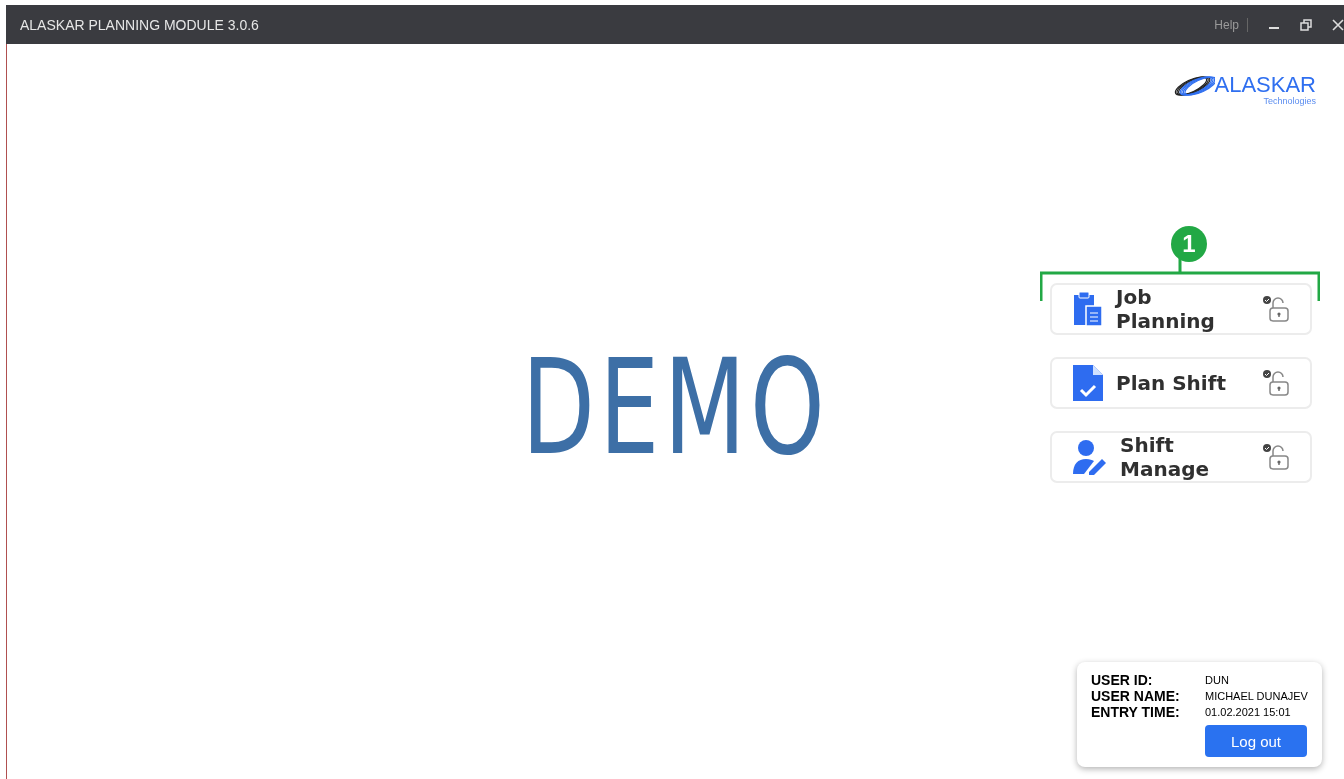  Describe the element at coordinates (1136, 696) in the screenshot. I see `field-label: USER NAME:` at that location.